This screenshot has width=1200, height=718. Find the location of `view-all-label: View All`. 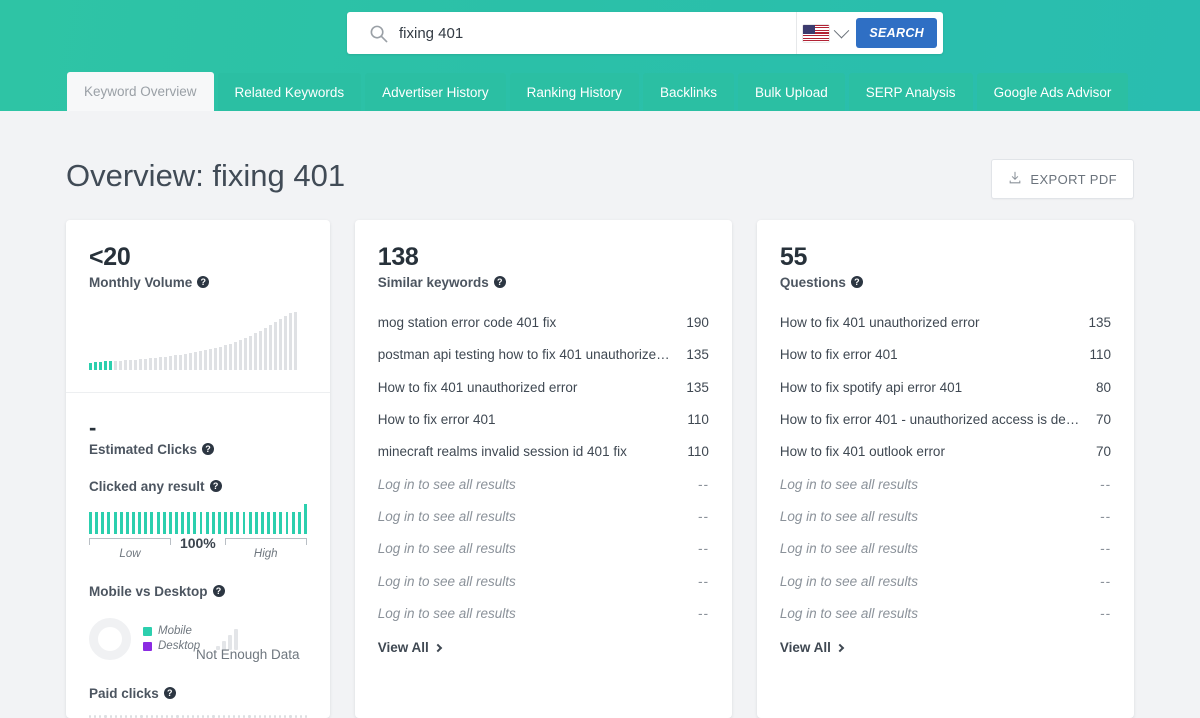

view-all-label: View All is located at coordinates (805, 648).